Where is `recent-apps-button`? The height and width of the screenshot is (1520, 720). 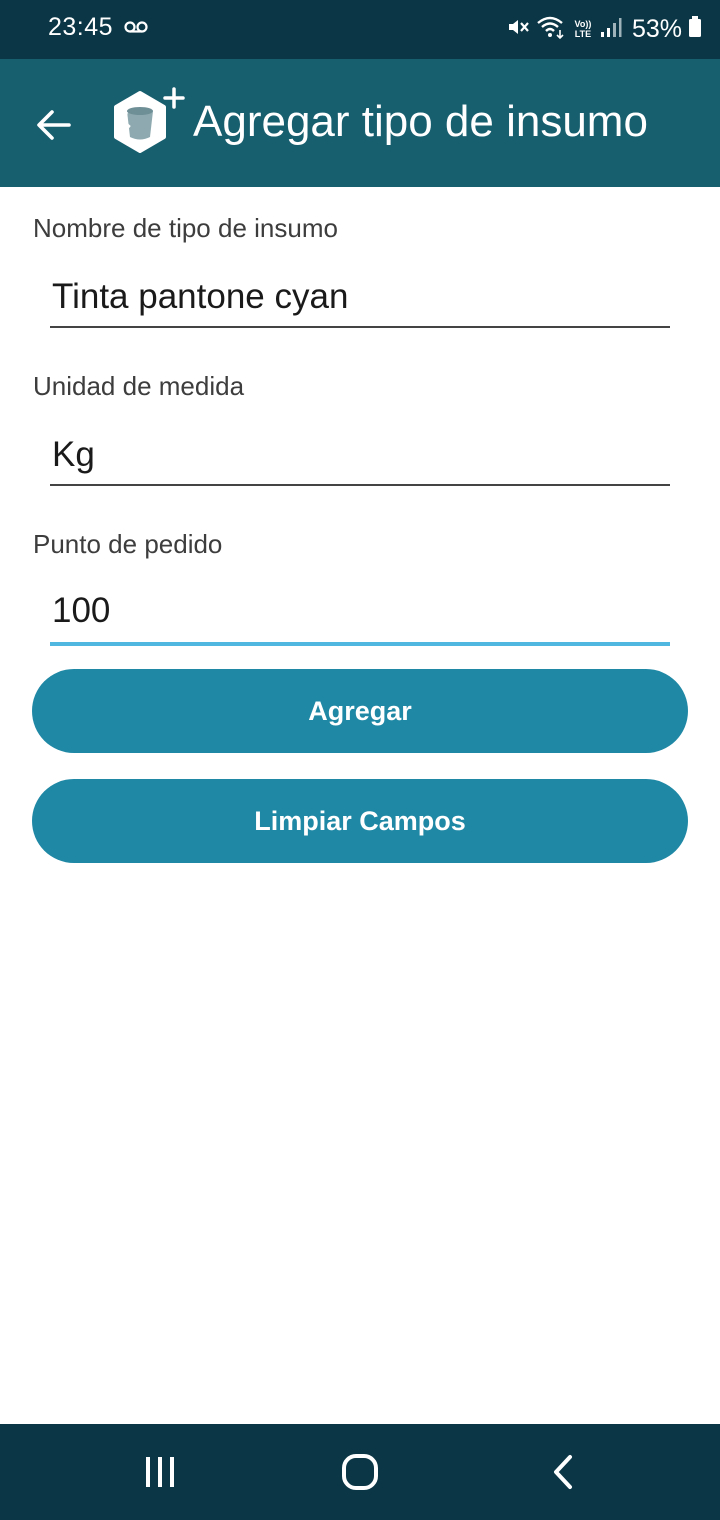 recent-apps-button is located at coordinates (160, 1472).